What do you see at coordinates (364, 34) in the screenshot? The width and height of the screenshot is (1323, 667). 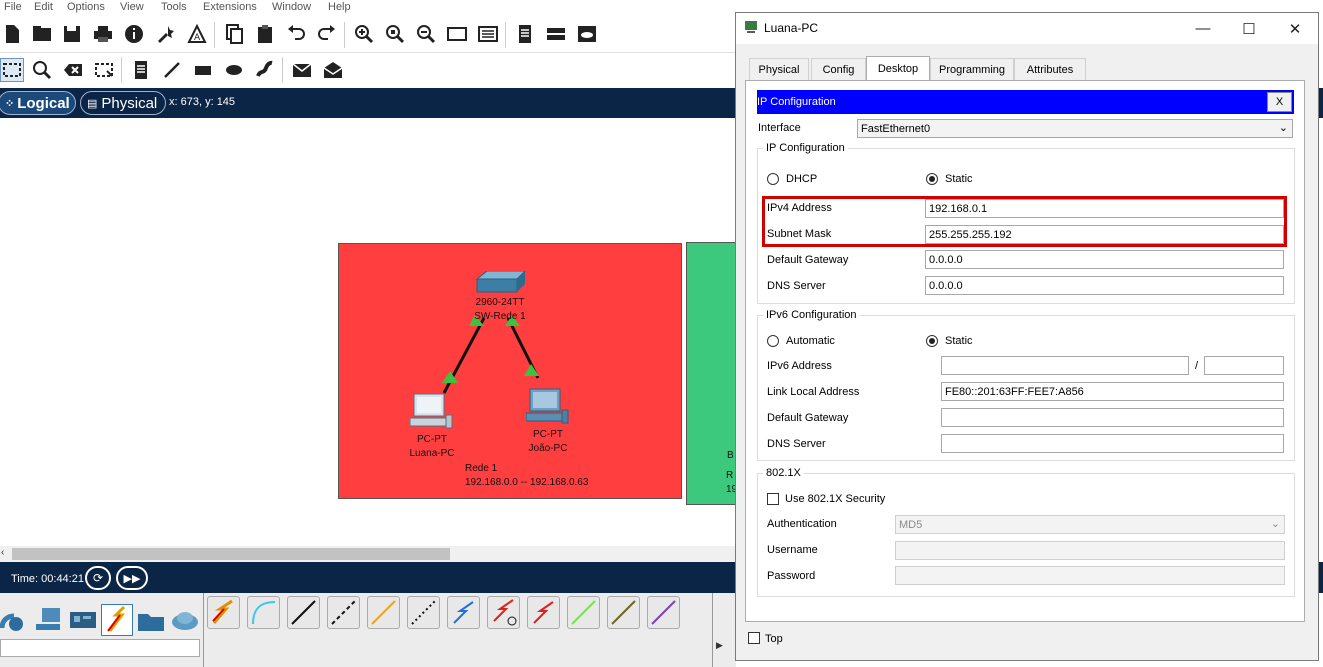 I see `zoom-in-icon` at bounding box center [364, 34].